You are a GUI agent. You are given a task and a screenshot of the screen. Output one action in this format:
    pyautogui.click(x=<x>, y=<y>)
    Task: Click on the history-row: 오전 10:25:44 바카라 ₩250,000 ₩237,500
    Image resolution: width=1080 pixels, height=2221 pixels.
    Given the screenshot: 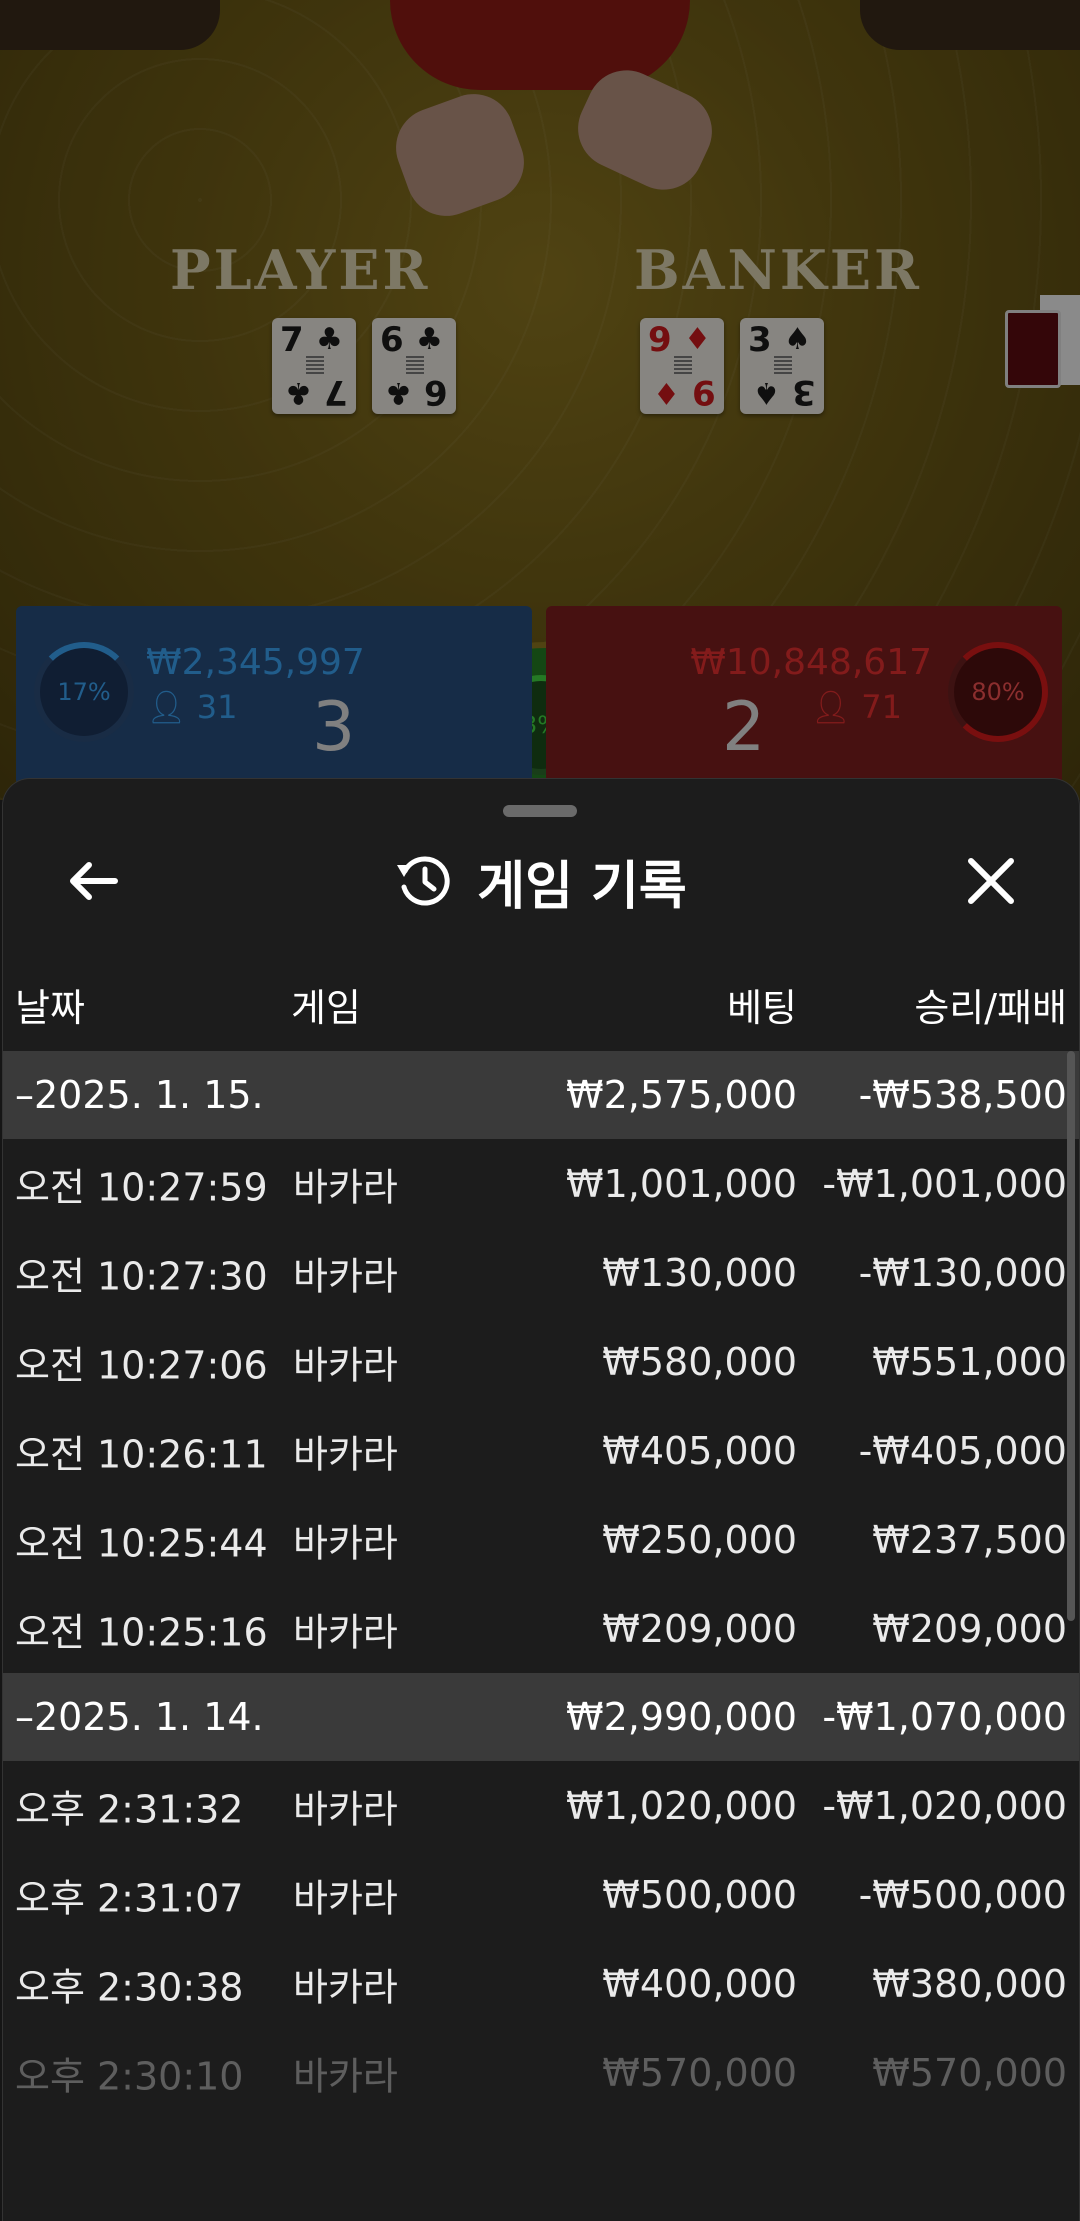 What is the action you would take?
    pyautogui.click(x=541, y=1539)
    